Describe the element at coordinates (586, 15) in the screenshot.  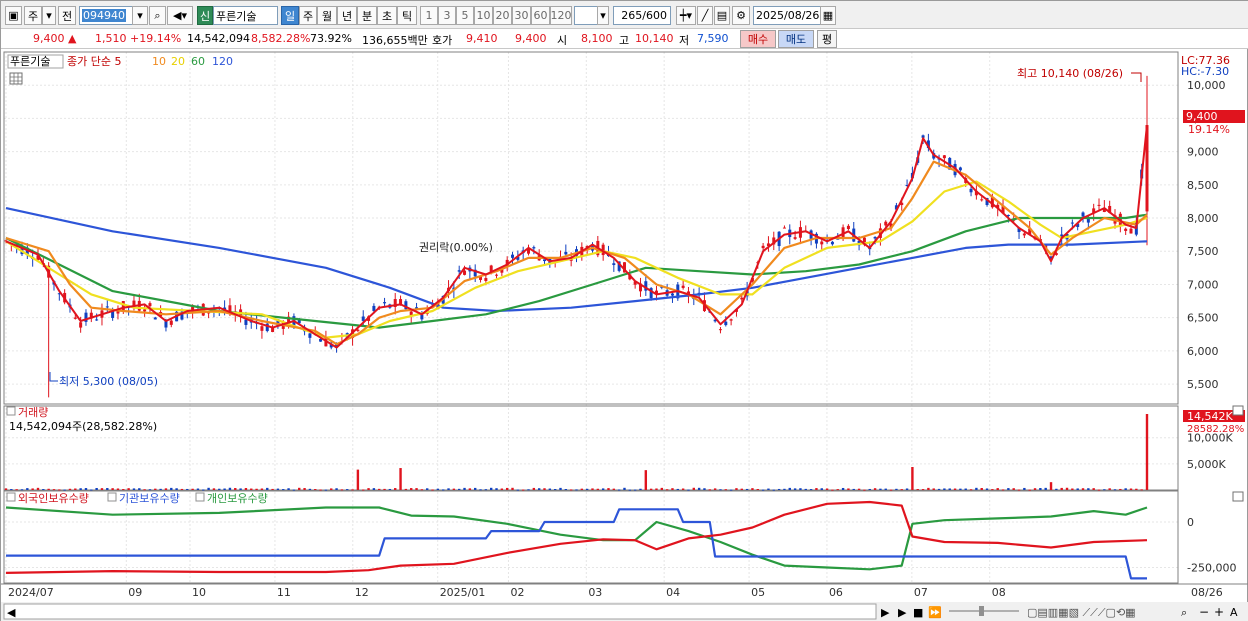
I see `custom-interval-input` at that location.